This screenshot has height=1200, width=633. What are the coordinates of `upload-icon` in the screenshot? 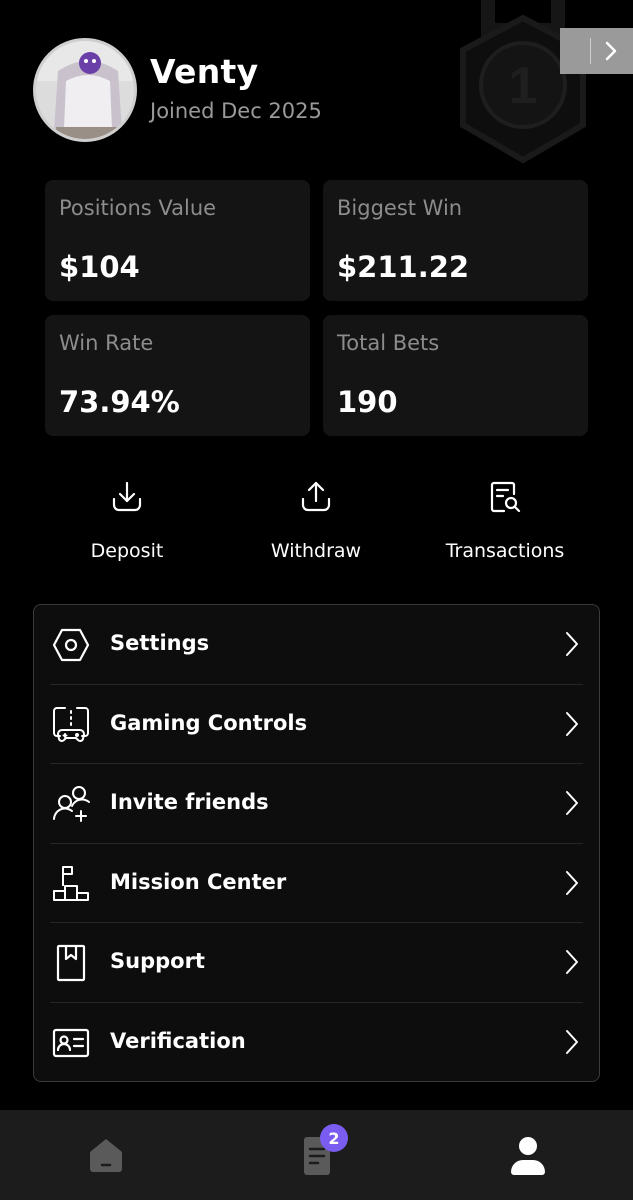 It's located at (316, 497).